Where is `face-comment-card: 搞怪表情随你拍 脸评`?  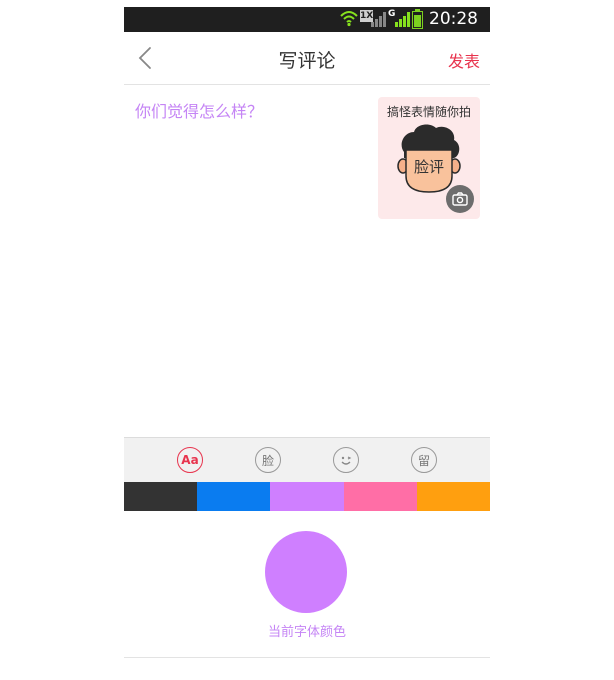 face-comment-card: 搞怪表情随你拍 脸评 is located at coordinates (429, 158).